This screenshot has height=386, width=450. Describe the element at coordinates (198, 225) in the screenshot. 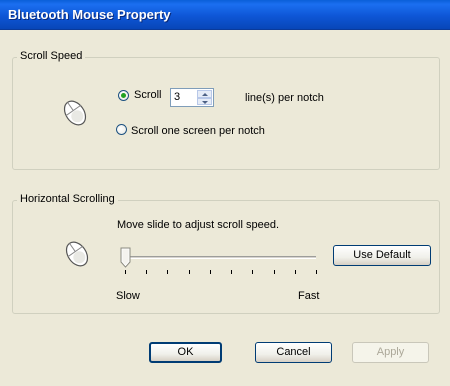

I see `slider-instruction: Move slide to adjust scroll speed.` at that location.